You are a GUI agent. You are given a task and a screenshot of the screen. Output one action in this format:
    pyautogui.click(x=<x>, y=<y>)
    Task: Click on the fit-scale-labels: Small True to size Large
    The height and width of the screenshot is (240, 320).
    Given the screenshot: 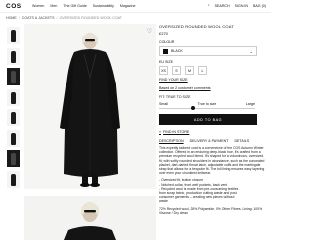 What is the action you would take?
    pyautogui.click(x=207, y=104)
    